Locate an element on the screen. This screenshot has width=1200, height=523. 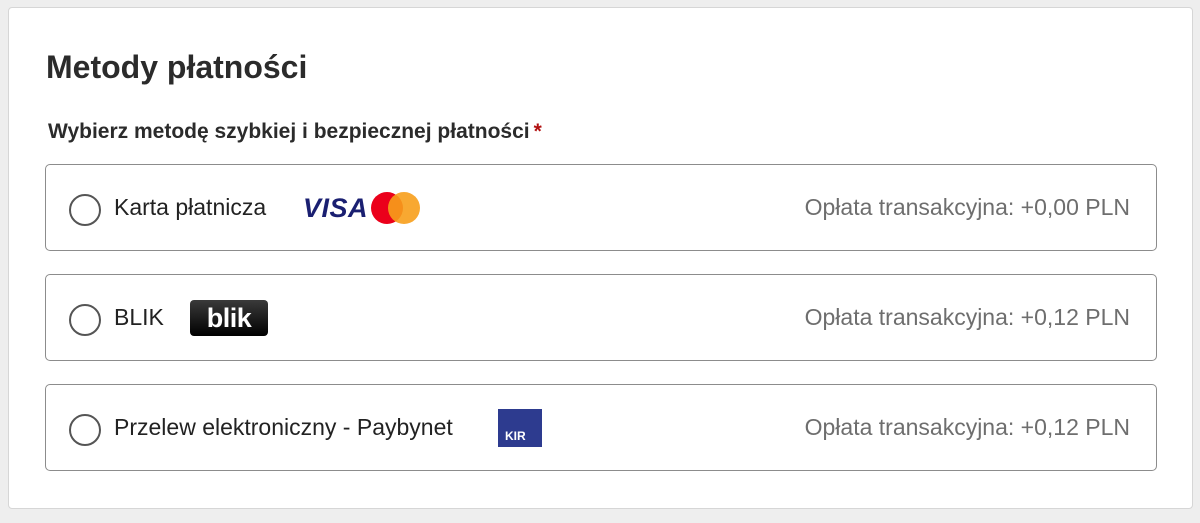
blik-logo: blik is located at coordinates (229, 318).